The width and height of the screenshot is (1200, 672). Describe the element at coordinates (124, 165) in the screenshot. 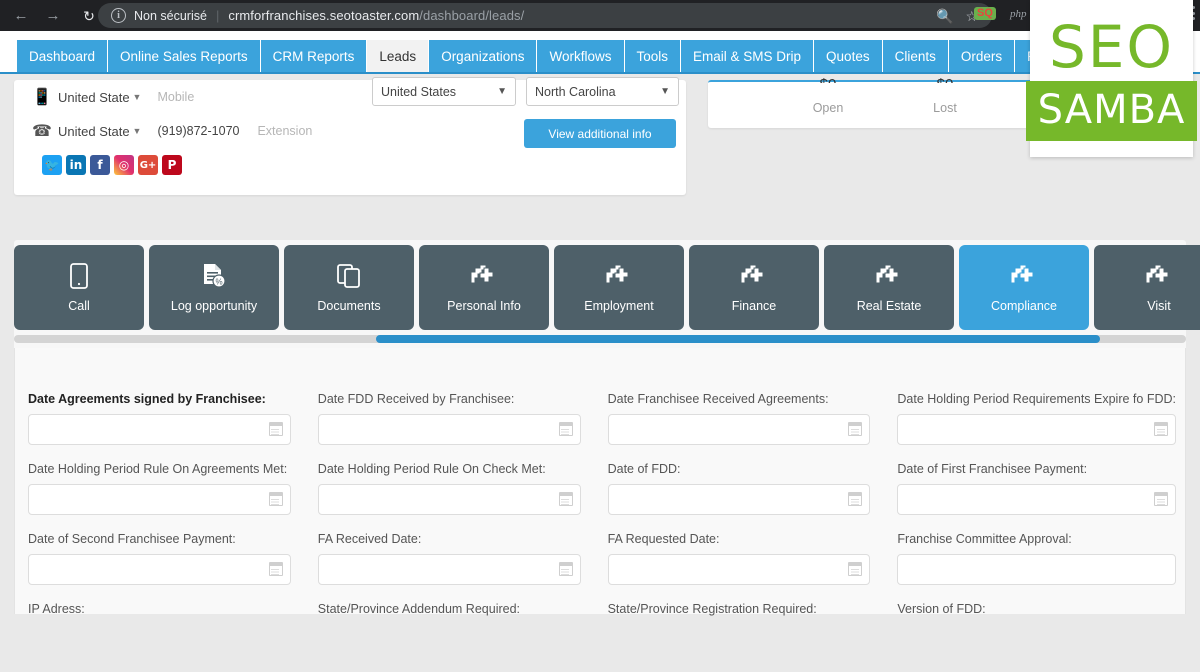

I see `instagram-icon: ◎` at that location.